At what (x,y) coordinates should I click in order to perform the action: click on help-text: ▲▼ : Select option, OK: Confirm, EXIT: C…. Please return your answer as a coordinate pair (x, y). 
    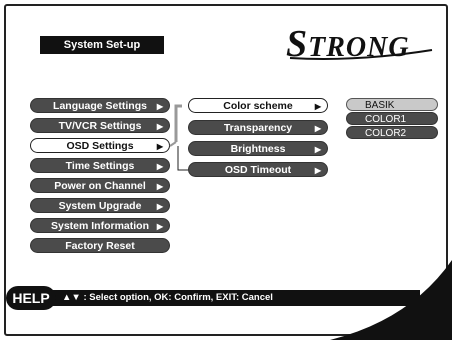
    Looking at the image, I should click on (167, 297).